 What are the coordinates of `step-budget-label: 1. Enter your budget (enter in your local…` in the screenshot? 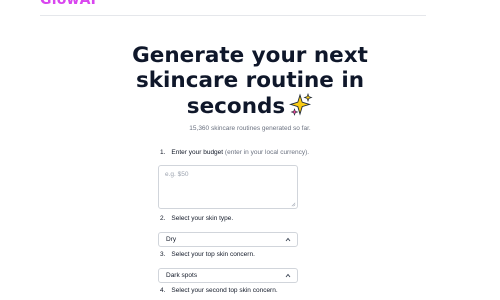 It's located at (234, 152).